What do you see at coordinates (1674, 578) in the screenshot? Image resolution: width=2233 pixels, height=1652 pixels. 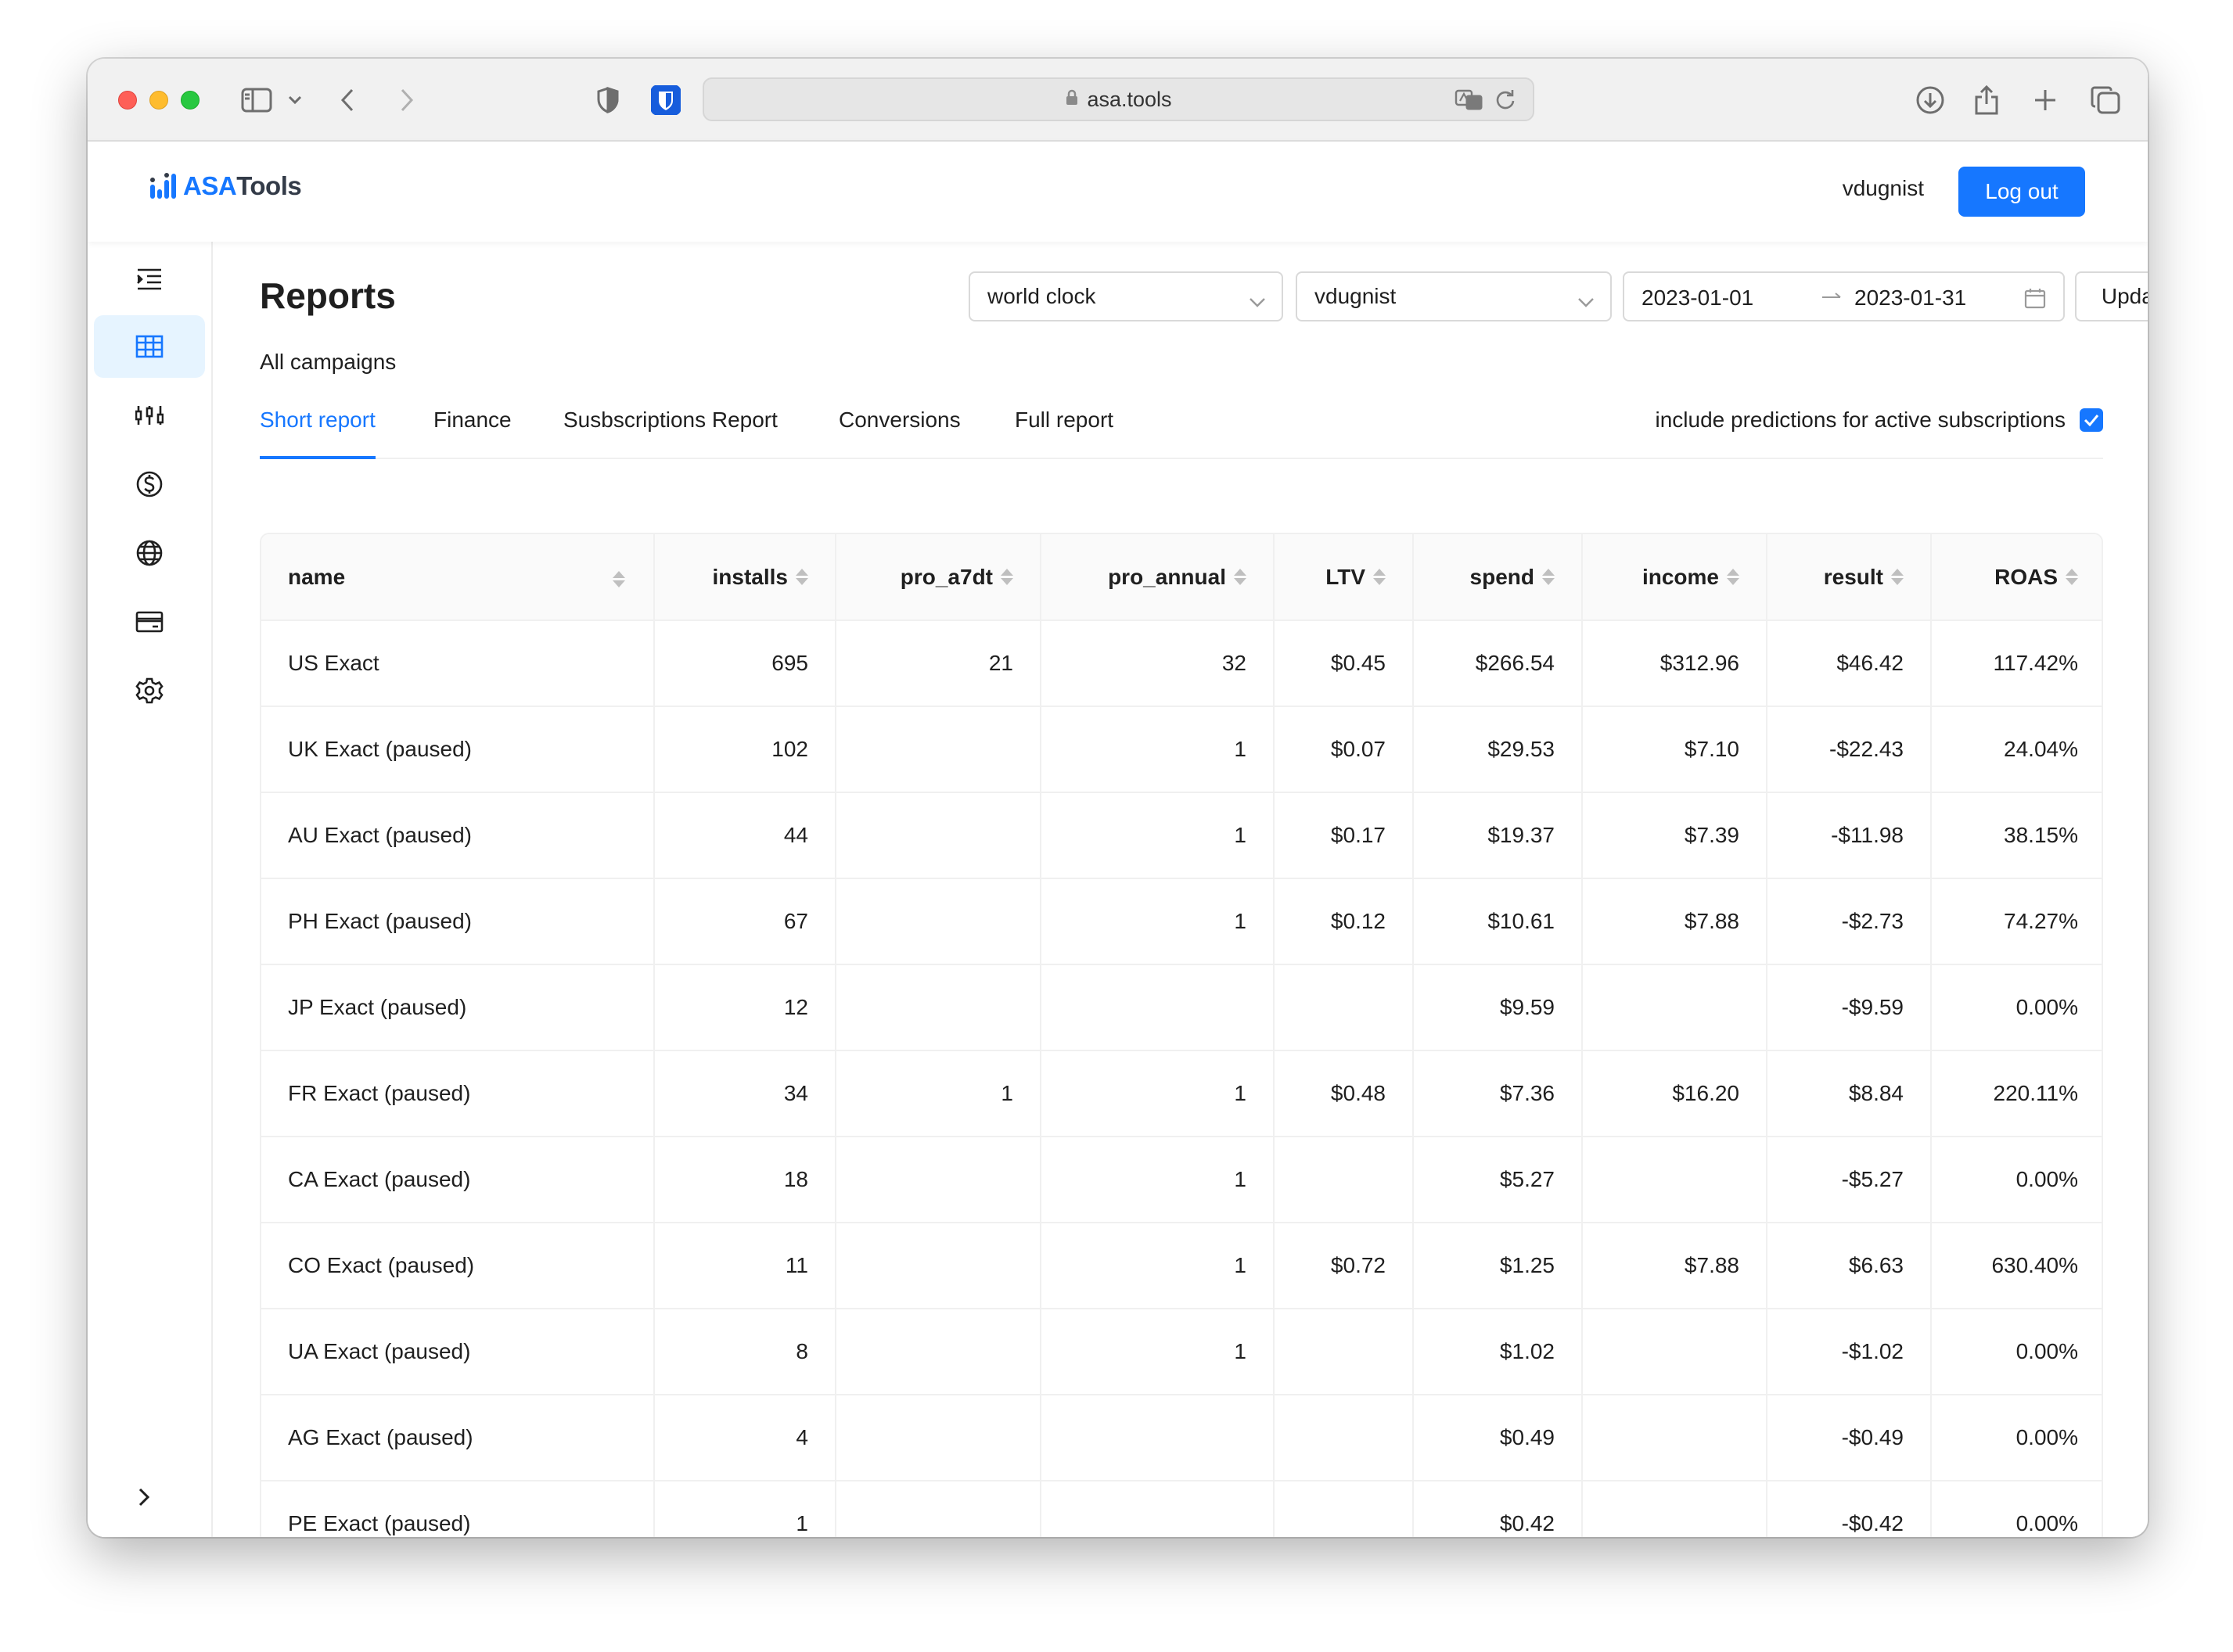 I see `column-header-income: income` at bounding box center [1674, 578].